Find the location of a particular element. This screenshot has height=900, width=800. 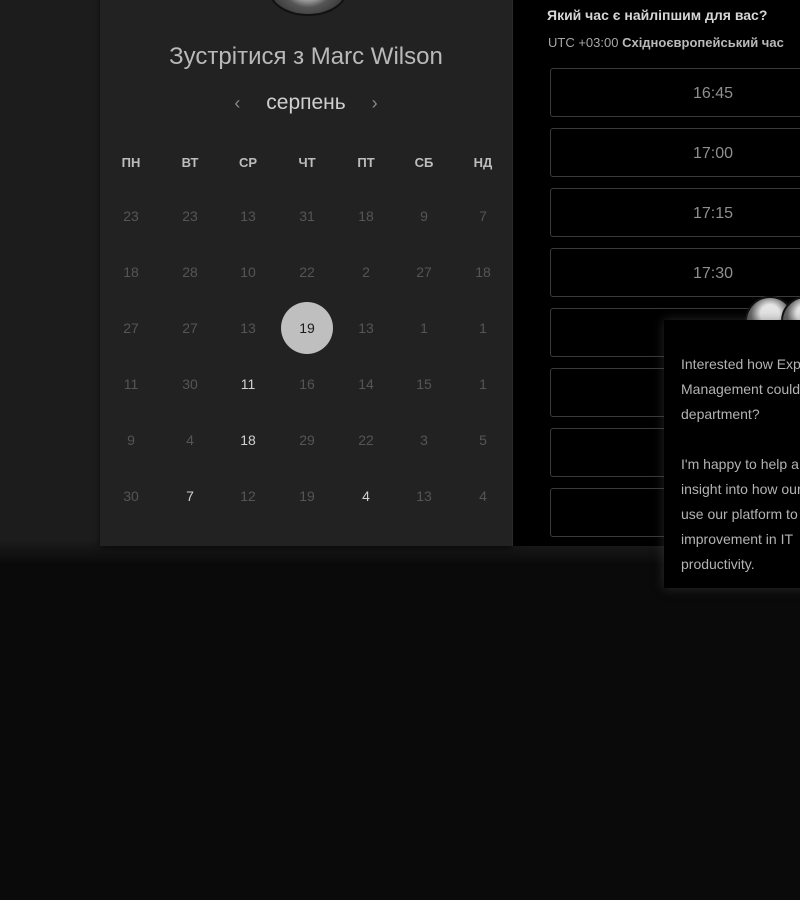

timezone-offset: UTC +03:00 is located at coordinates (583, 42).